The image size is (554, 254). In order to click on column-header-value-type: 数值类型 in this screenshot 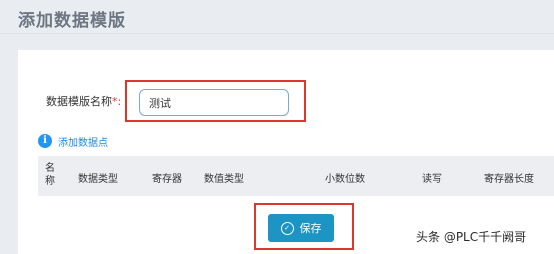, I will do `click(224, 179)`.